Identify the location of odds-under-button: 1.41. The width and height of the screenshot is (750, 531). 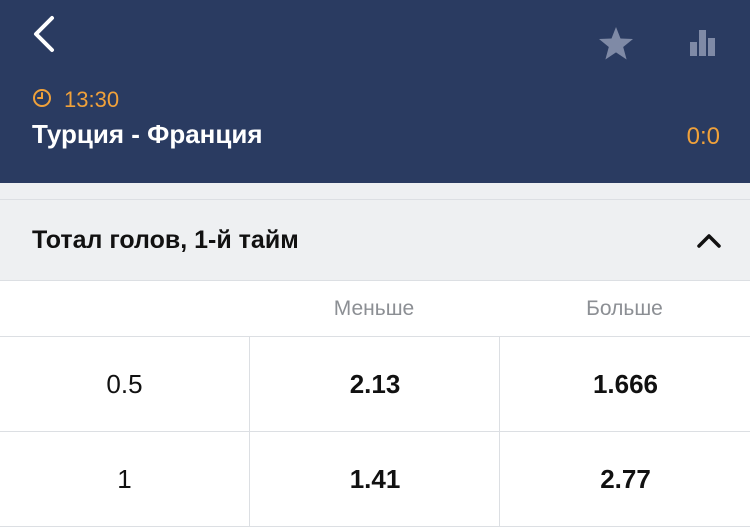
(374, 479).